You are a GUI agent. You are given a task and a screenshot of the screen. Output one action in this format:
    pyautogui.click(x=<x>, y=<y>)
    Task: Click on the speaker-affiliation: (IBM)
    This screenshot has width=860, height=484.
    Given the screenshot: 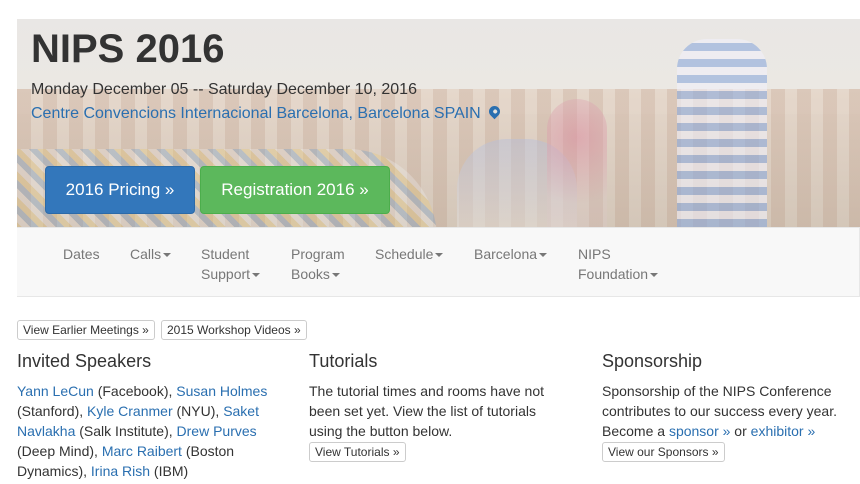 What is the action you would take?
    pyautogui.click(x=169, y=471)
    